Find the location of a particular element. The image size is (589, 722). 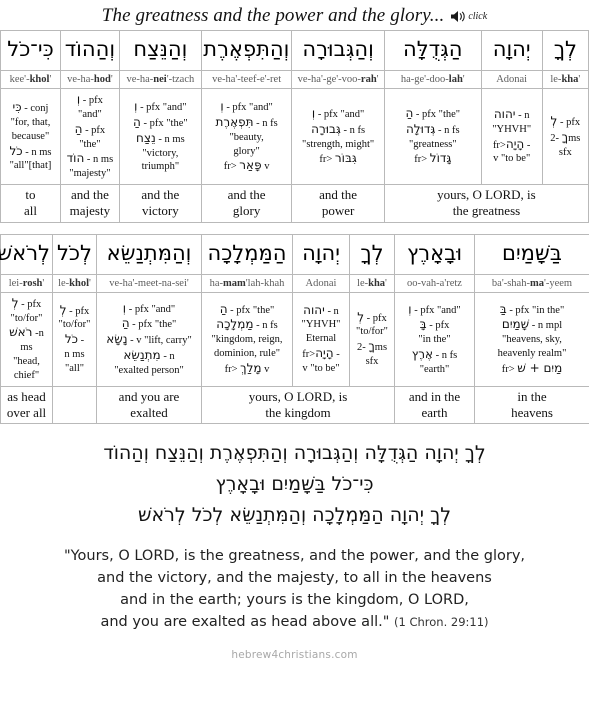

parsing-line: "in the" is located at coordinates (434, 340).